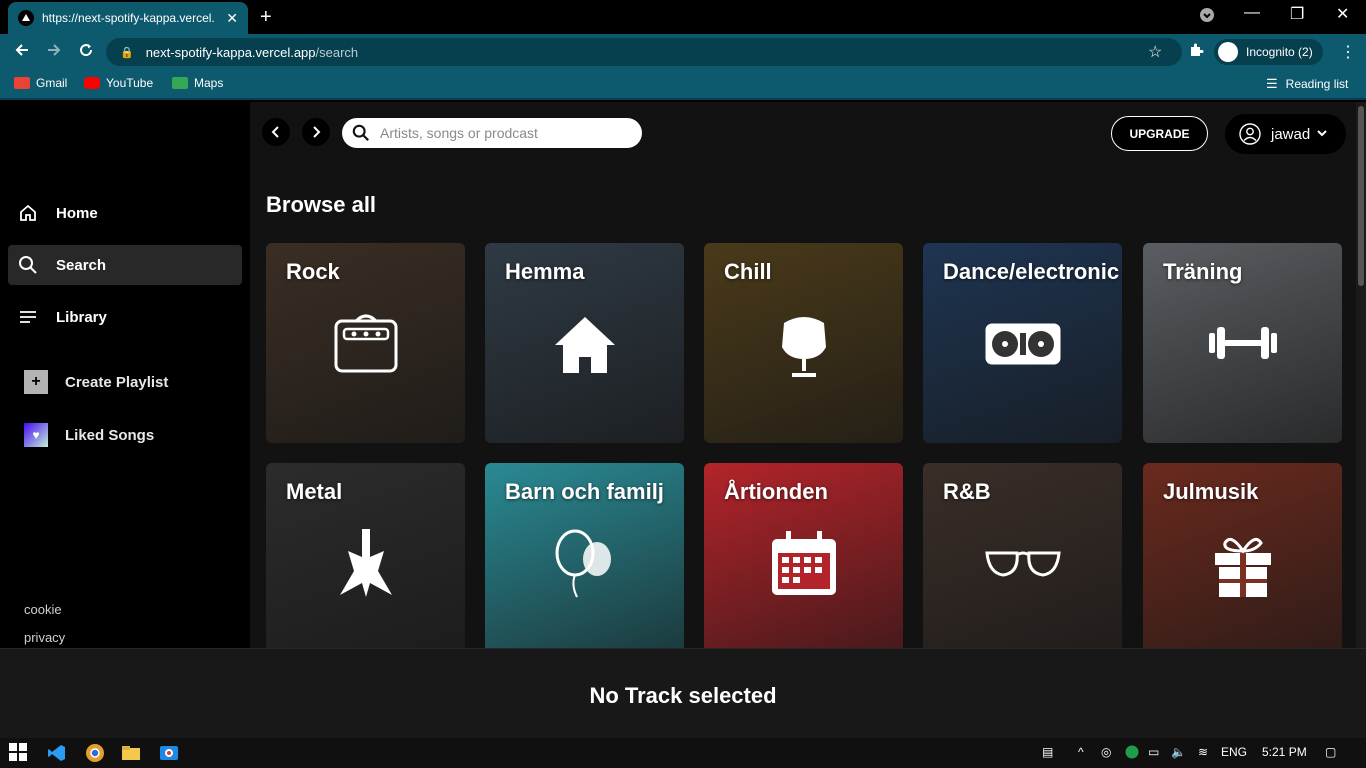 The width and height of the screenshot is (1366, 768). What do you see at coordinates (52, 83) in the screenshot?
I see `bookmark-label: Gmail` at bounding box center [52, 83].